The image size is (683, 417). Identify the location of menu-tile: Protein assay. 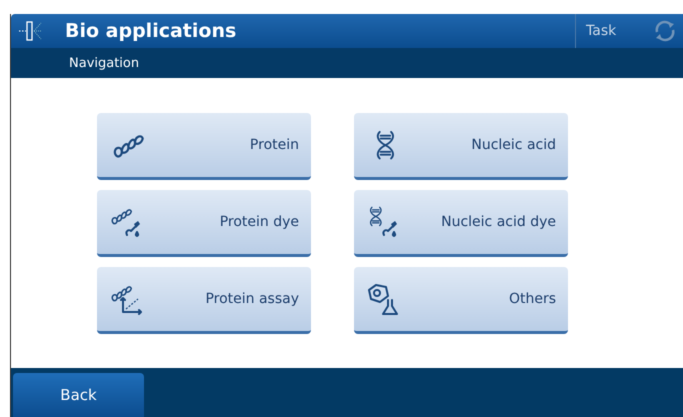
(204, 300).